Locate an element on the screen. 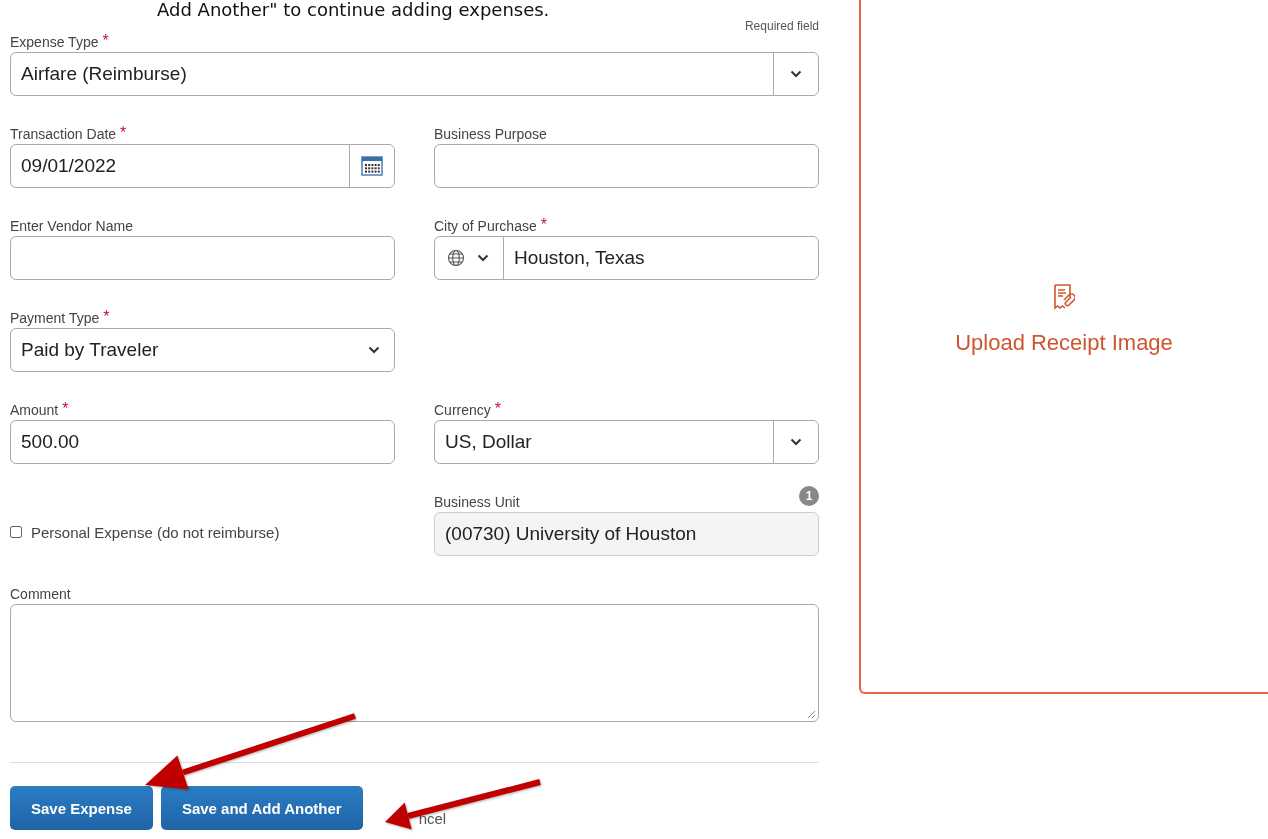 The image size is (1268, 839). calendar-icon is located at coordinates (372, 166).